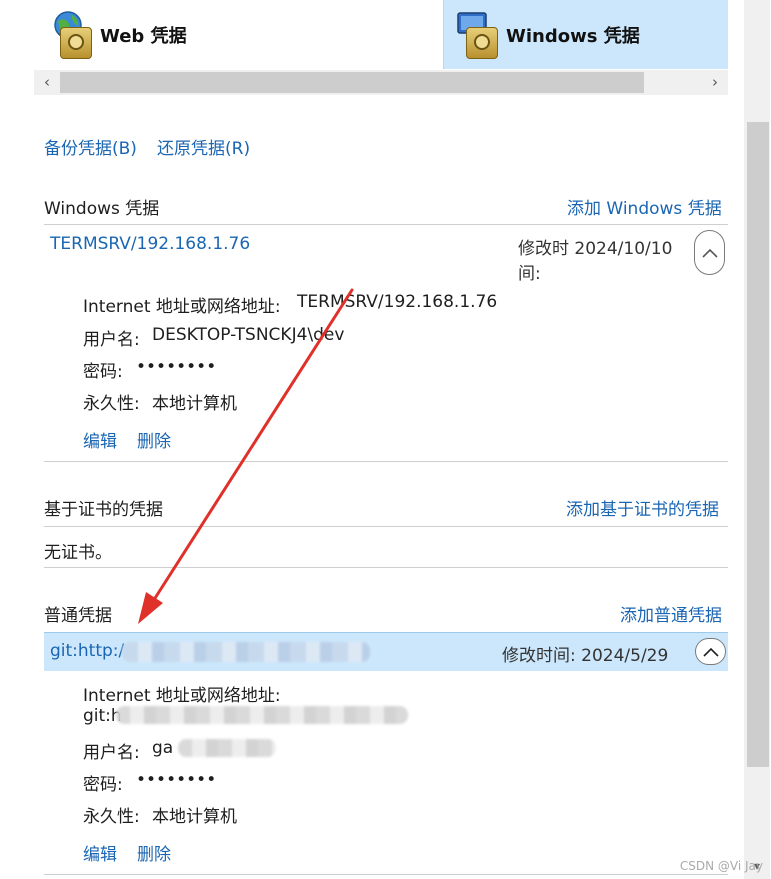 This screenshot has height=879, width=771. I want to click on modified-time: 修改时 2024/10/10, so click(595, 249).